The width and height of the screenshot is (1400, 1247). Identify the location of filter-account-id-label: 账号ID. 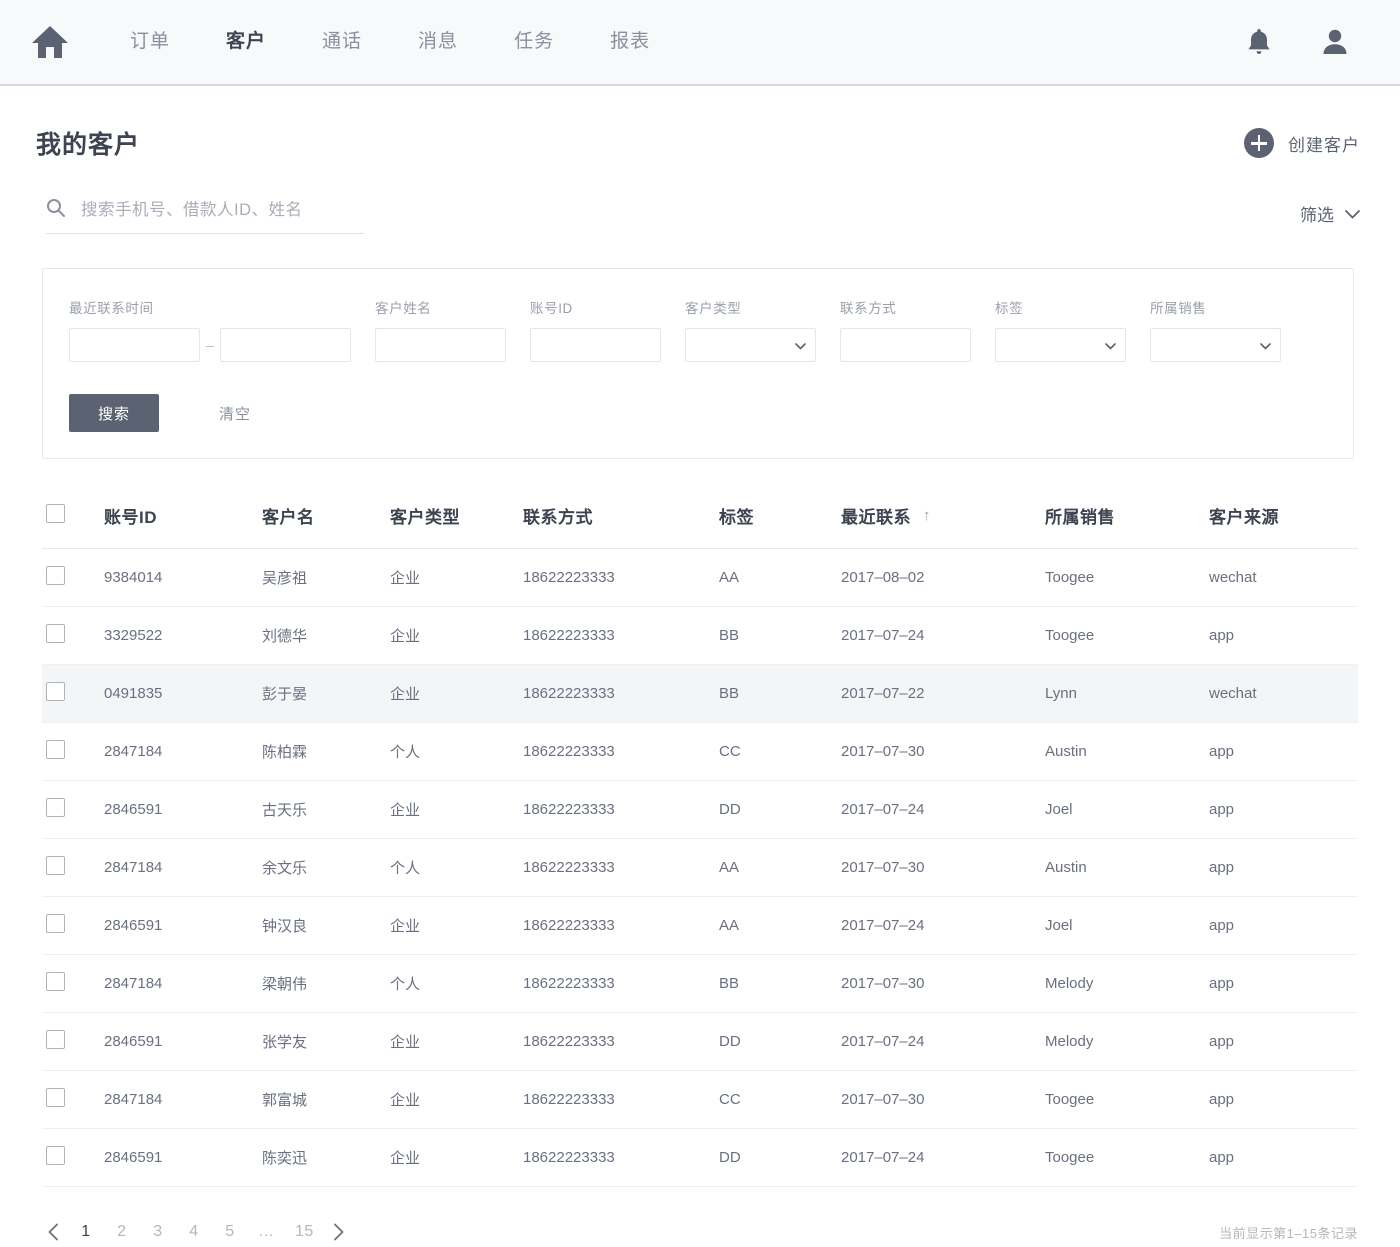
(551, 308).